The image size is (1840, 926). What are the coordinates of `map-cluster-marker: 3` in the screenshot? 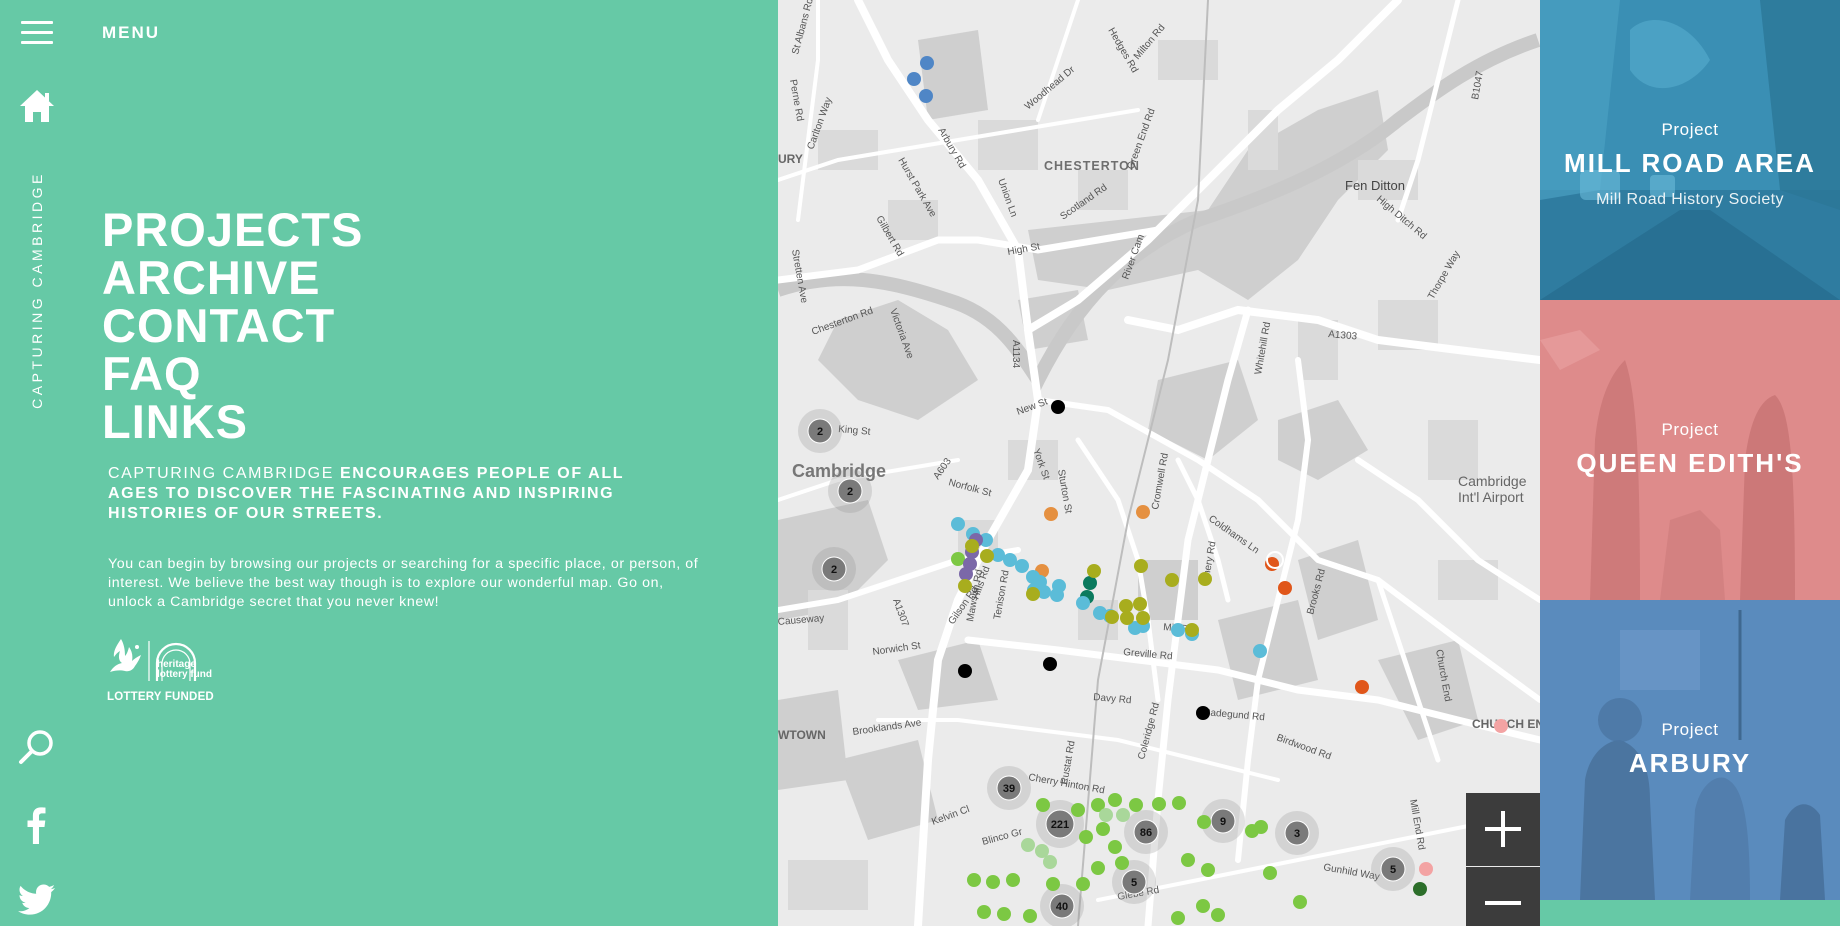 It's located at (1297, 833).